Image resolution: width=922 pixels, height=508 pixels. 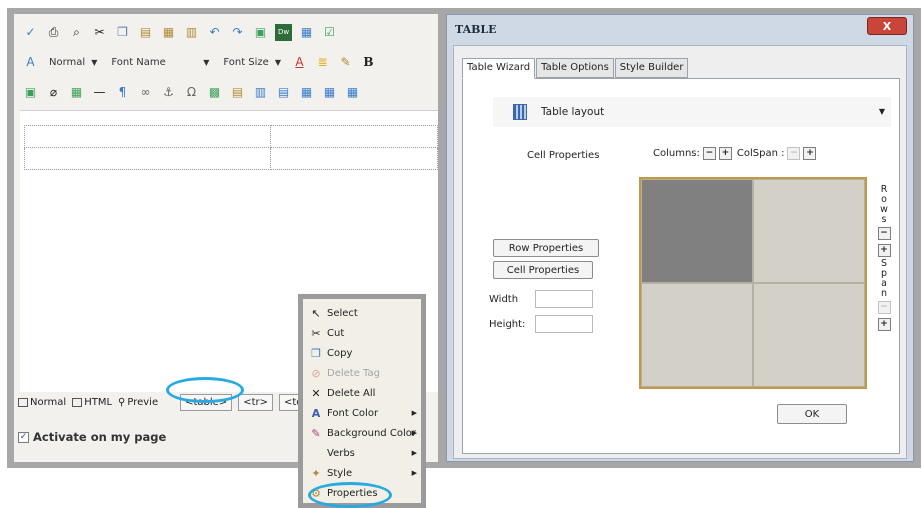 What do you see at coordinates (283, 92) in the screenshot?
I see `table-properties-icon: ▤` at bounding box center [283, 92].